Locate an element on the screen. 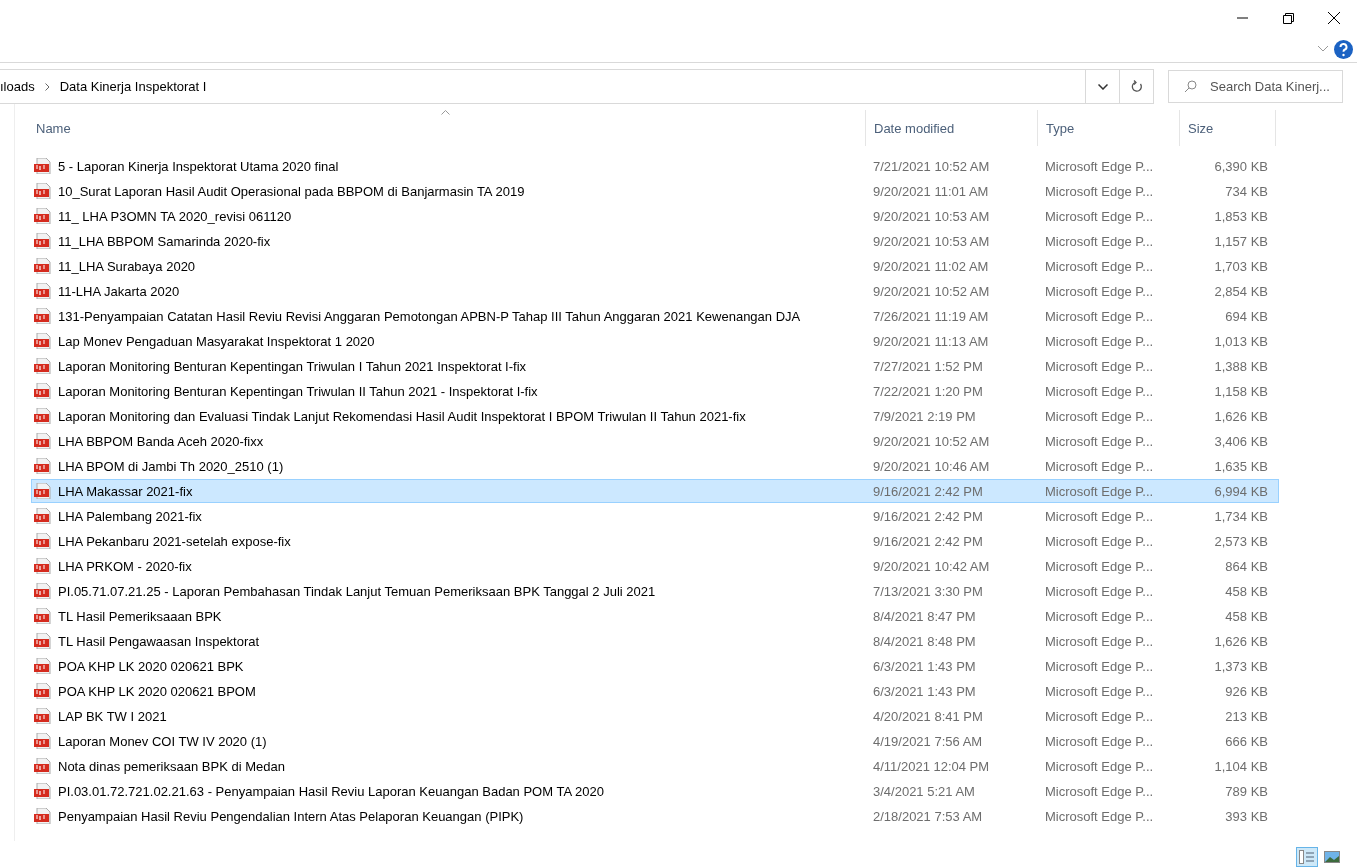 The height and width of the screenshot is (867, 1357). view-toggle is located at coordinates (1307, 857).